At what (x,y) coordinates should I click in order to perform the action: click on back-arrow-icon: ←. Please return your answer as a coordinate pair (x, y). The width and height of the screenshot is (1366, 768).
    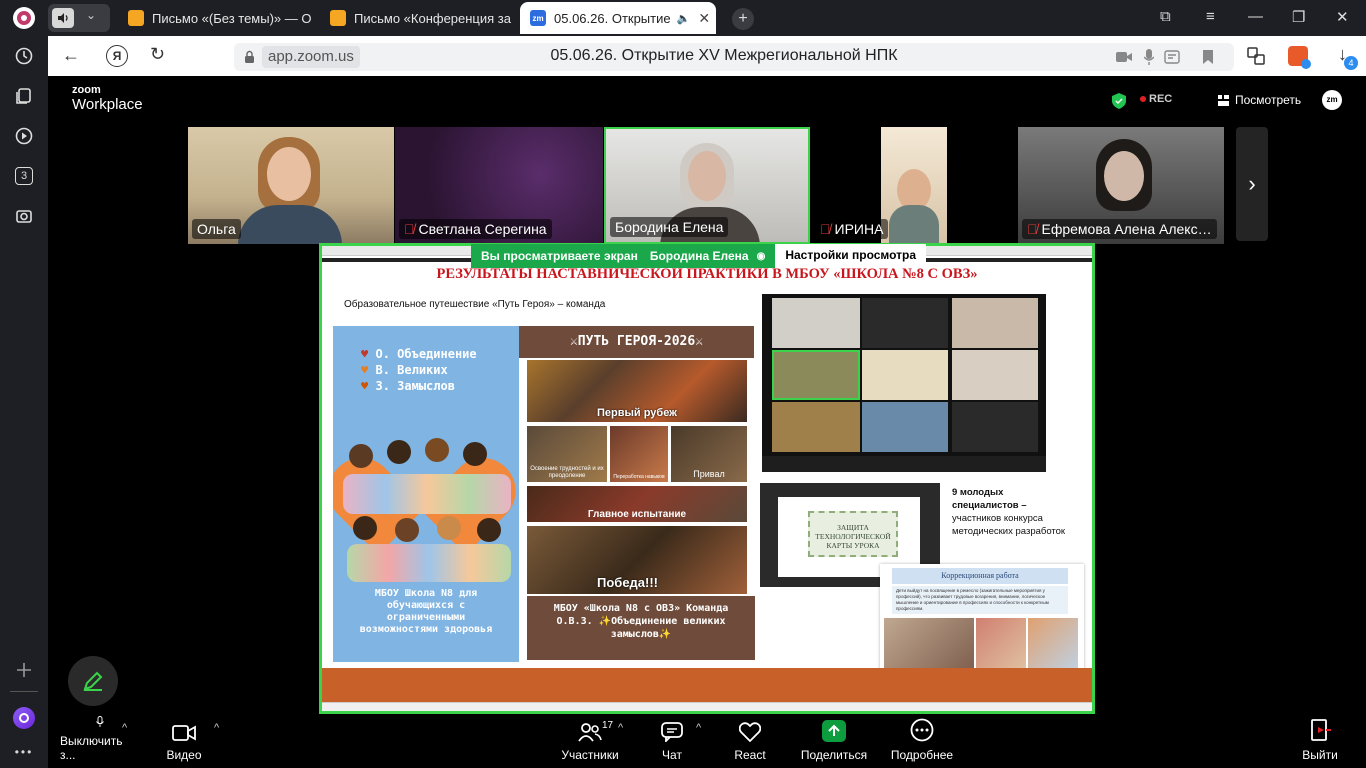
    Looking at the image, I should click on (71, 55).